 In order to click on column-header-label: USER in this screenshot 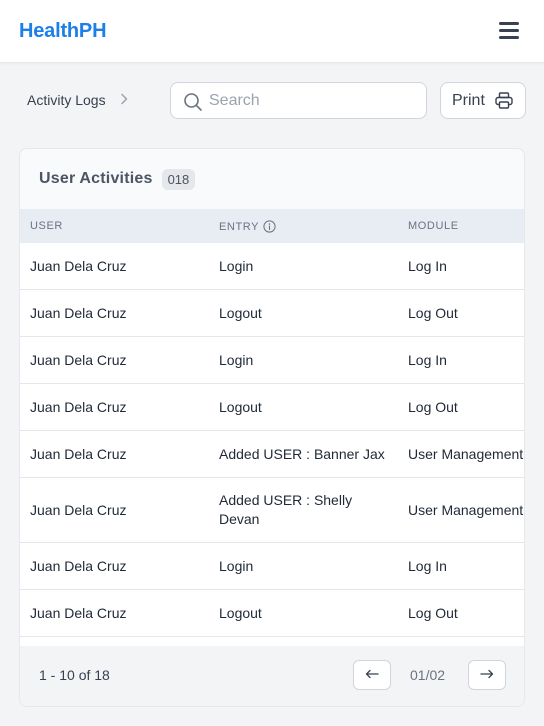, I will do `click(46, 226)`.